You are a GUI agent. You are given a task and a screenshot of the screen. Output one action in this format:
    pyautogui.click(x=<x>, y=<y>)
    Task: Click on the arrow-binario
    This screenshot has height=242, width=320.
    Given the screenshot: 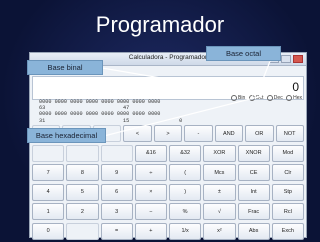 What is the action you would take?
    pyautogui.click(x=179, y=81)
    